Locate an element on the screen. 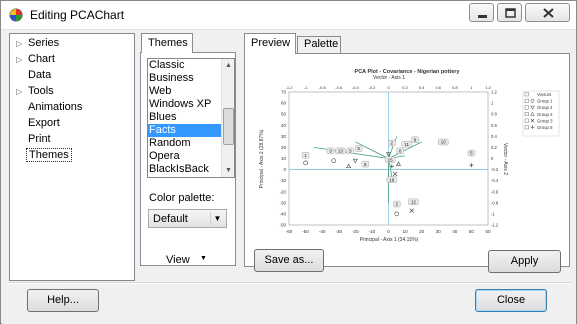 This screenshot has height=324, width=577. y-tick-label: -50 is located at coordinates (282, 225).